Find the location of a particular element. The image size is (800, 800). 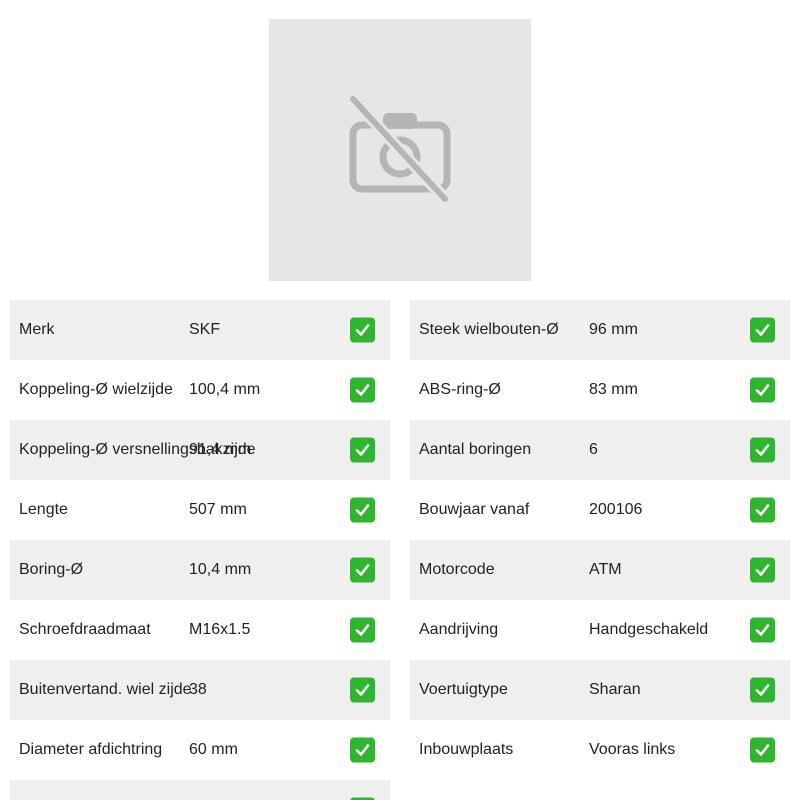

spec-row: Buitenvertand. wiel zijde 38 is located at coordinates (200, 690).